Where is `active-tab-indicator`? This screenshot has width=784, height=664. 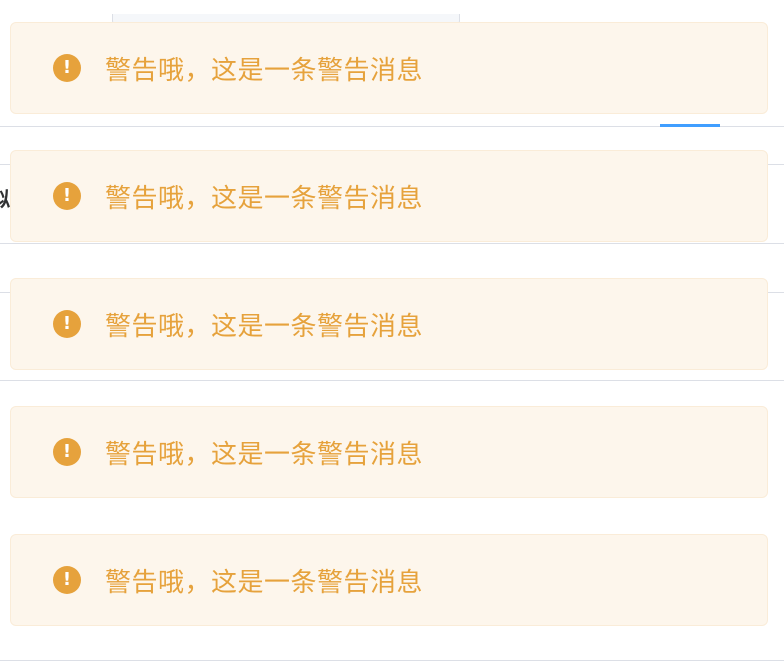
active-tab-indicator is located at coordinates (690, 125).